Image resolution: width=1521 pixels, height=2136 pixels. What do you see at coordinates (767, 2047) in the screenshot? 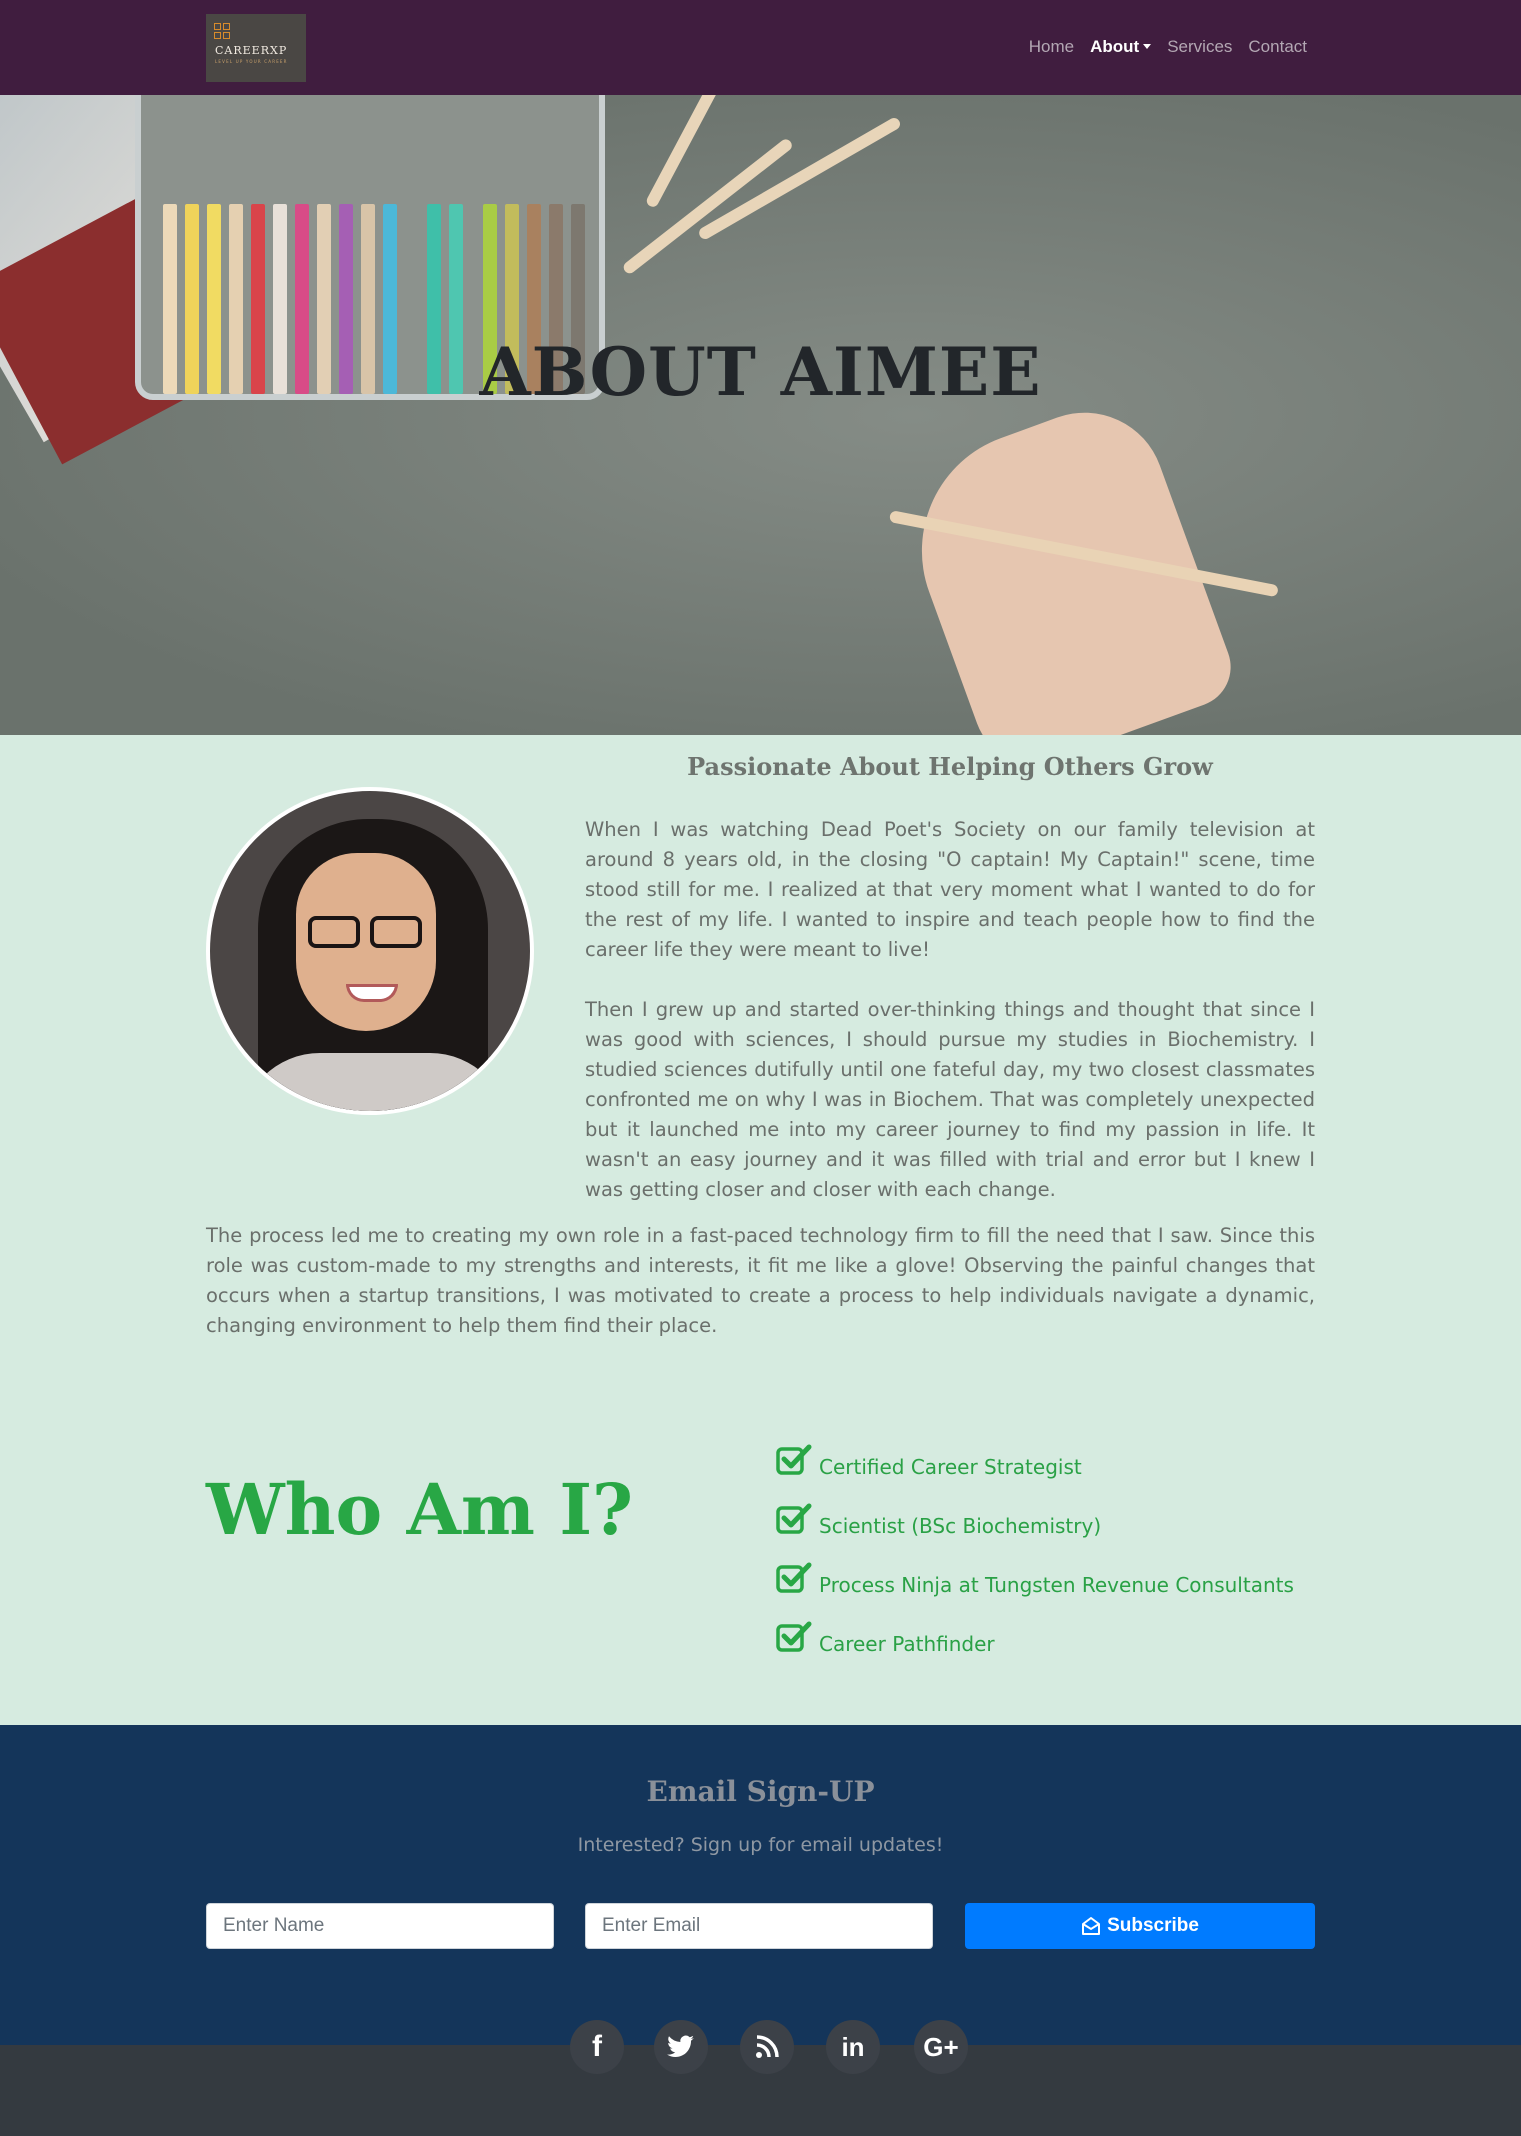
I see `rss-icon` at bounding box center [767, 2047].